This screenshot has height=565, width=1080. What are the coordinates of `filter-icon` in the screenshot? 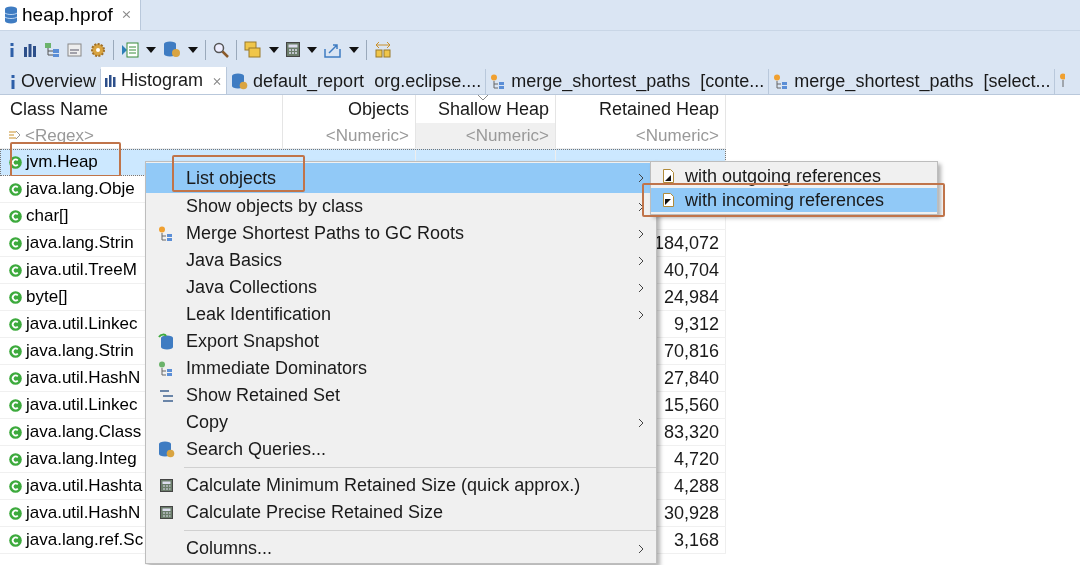 It's located at (14, 135).